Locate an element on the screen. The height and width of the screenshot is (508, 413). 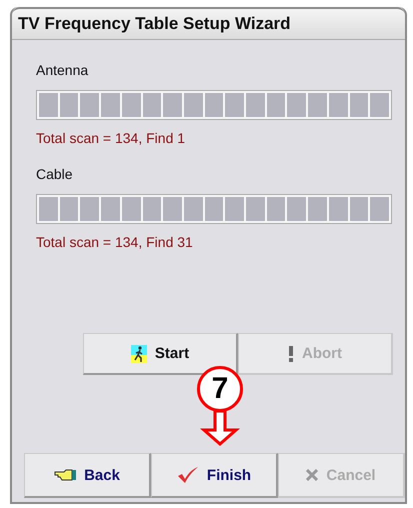
running-man-icon is located at coordinates (138, 353).